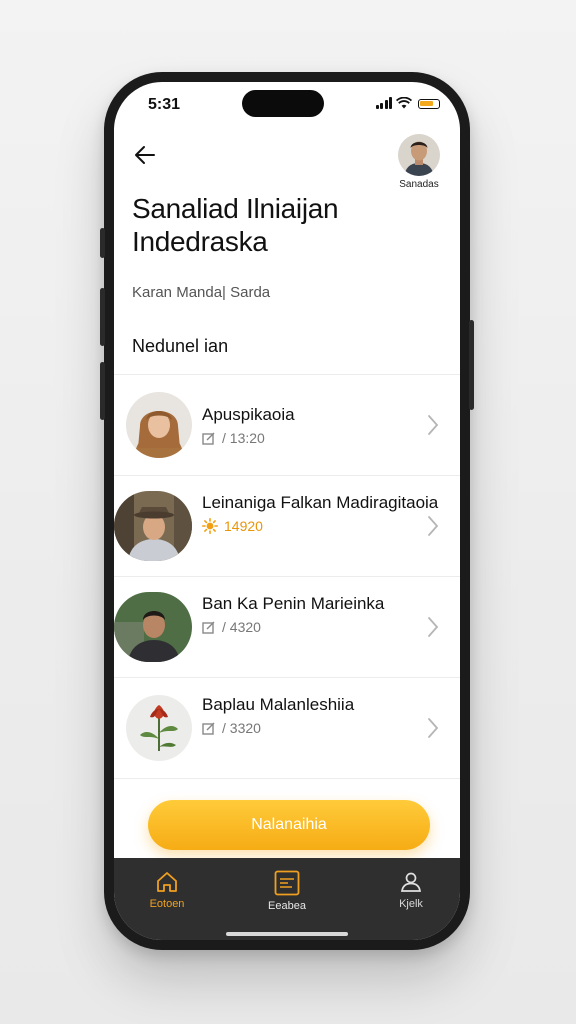 This screenshot has width=576, height=1024. I want to click on section-heading: Nedunel ian, so click(180, 346).